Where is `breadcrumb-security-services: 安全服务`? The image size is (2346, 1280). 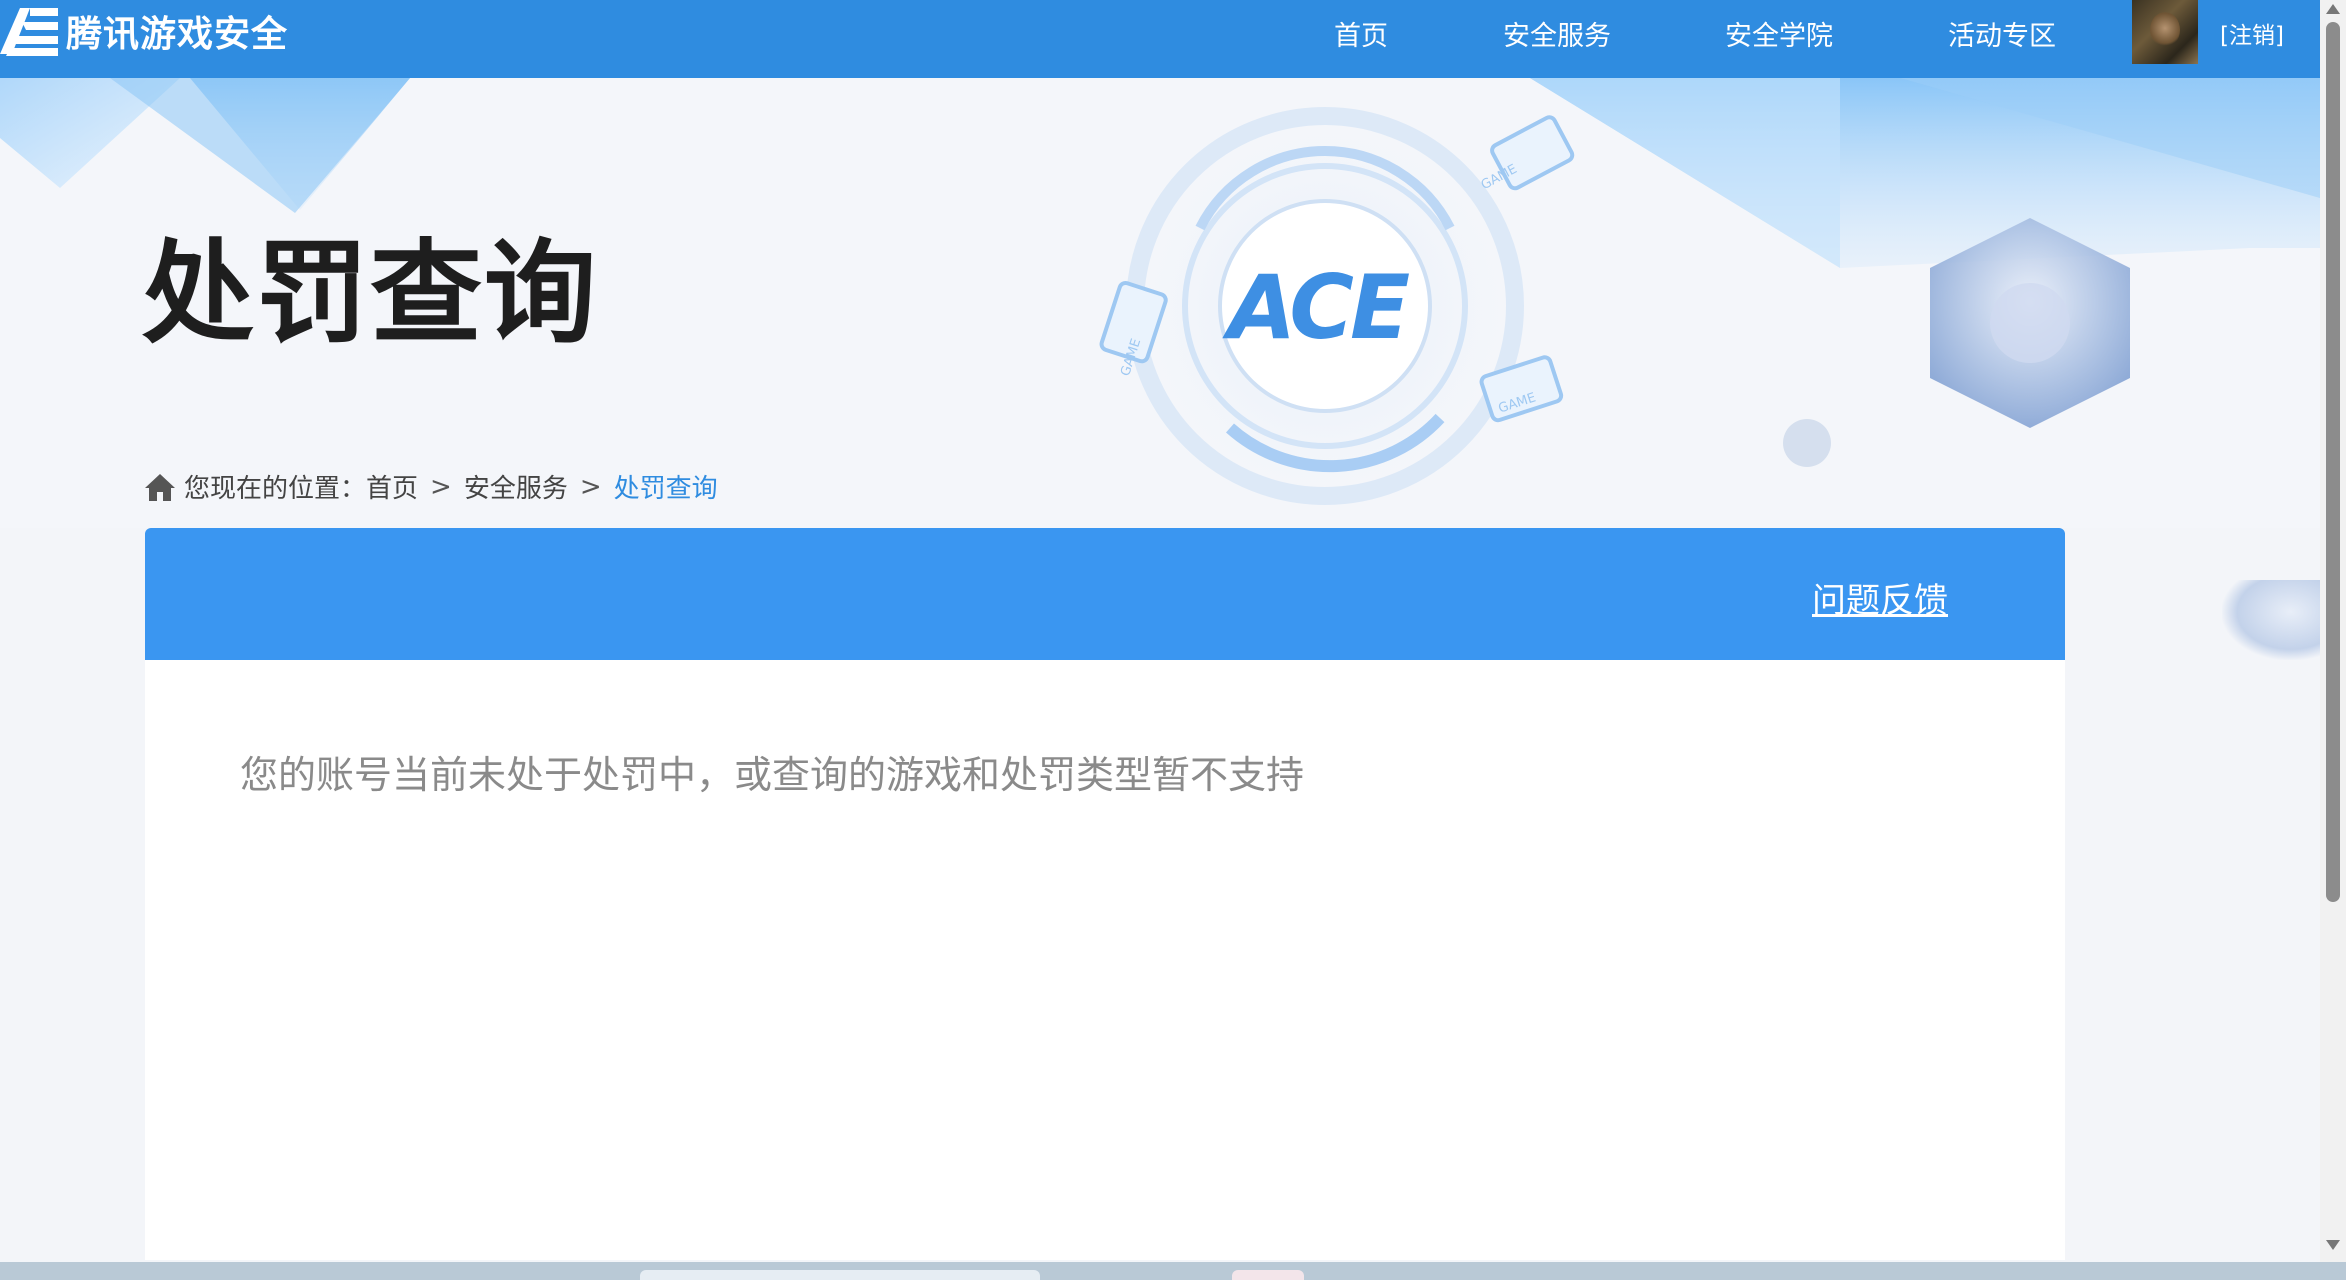
breadcrumb-security-services: 安全服务 is located at coordinates (516, 486).